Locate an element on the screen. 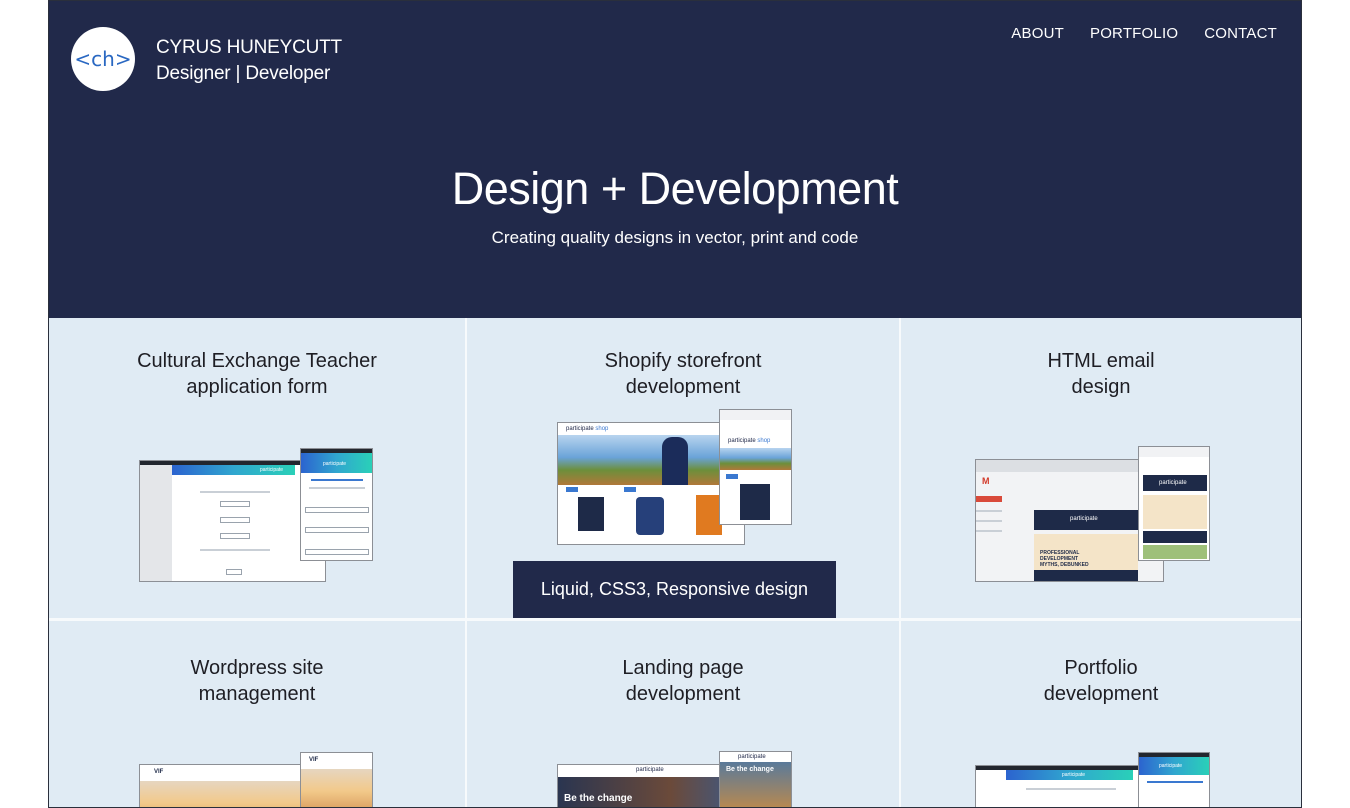  site-name: CYRUS HUNEYCUTT is located at coordinates (249, 47).